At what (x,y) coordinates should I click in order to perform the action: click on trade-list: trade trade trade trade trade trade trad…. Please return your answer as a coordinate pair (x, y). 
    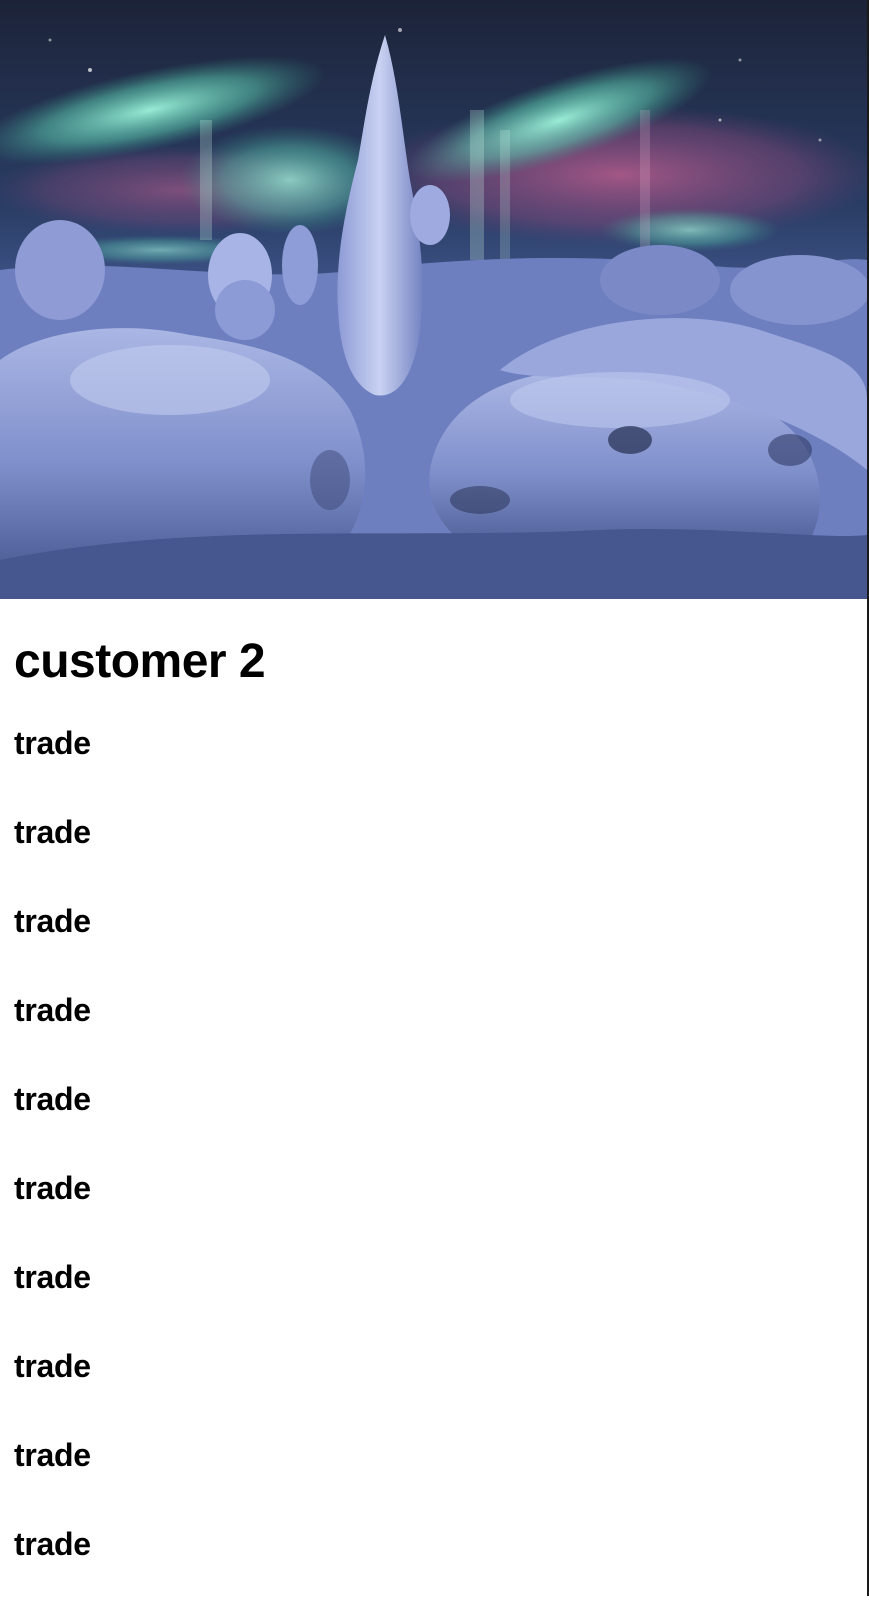
    Looking at the image, I should click on (52, 1172).